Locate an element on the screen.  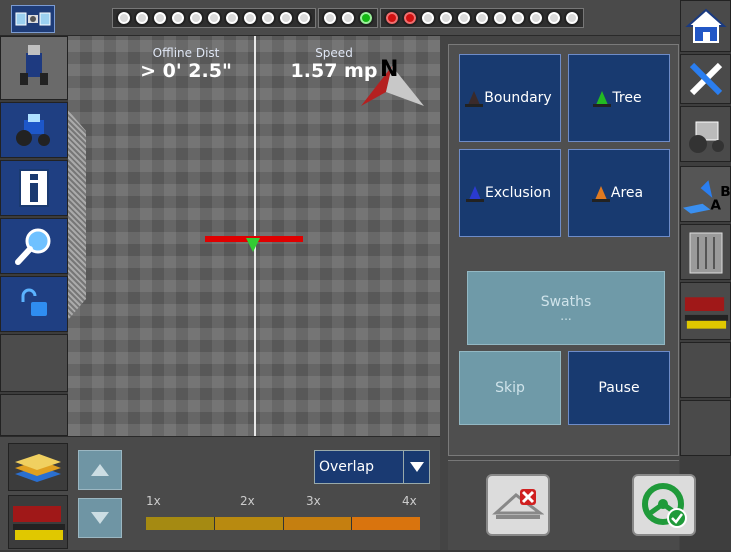
vehicle-settings-button is located at coordinates (705, 134).